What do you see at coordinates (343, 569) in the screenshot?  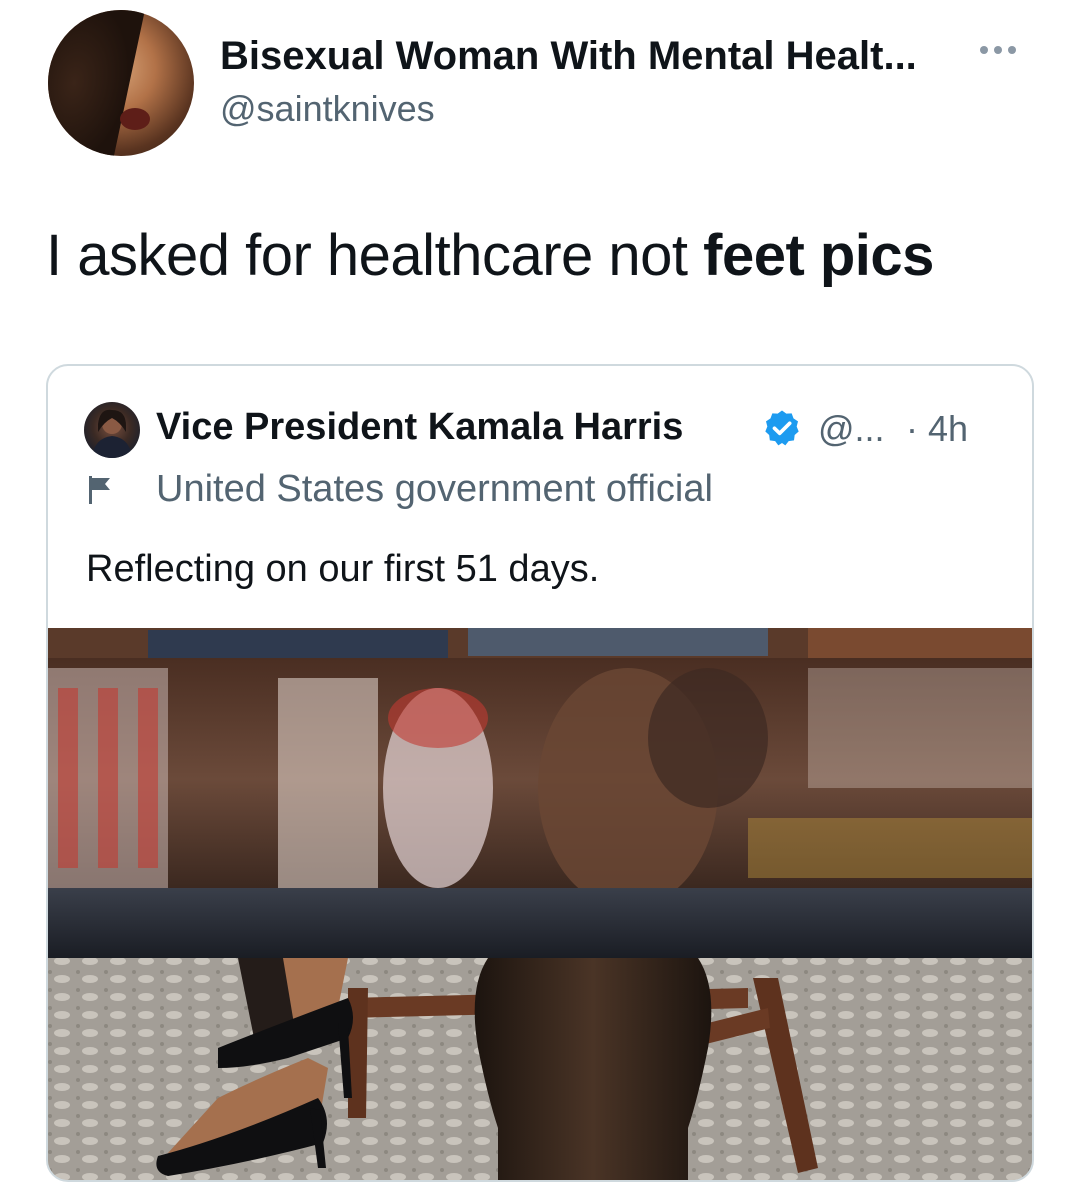 I see `quoted-tweet-text: Reflecting on our first 51 days.` at bounding box center [343, 569].